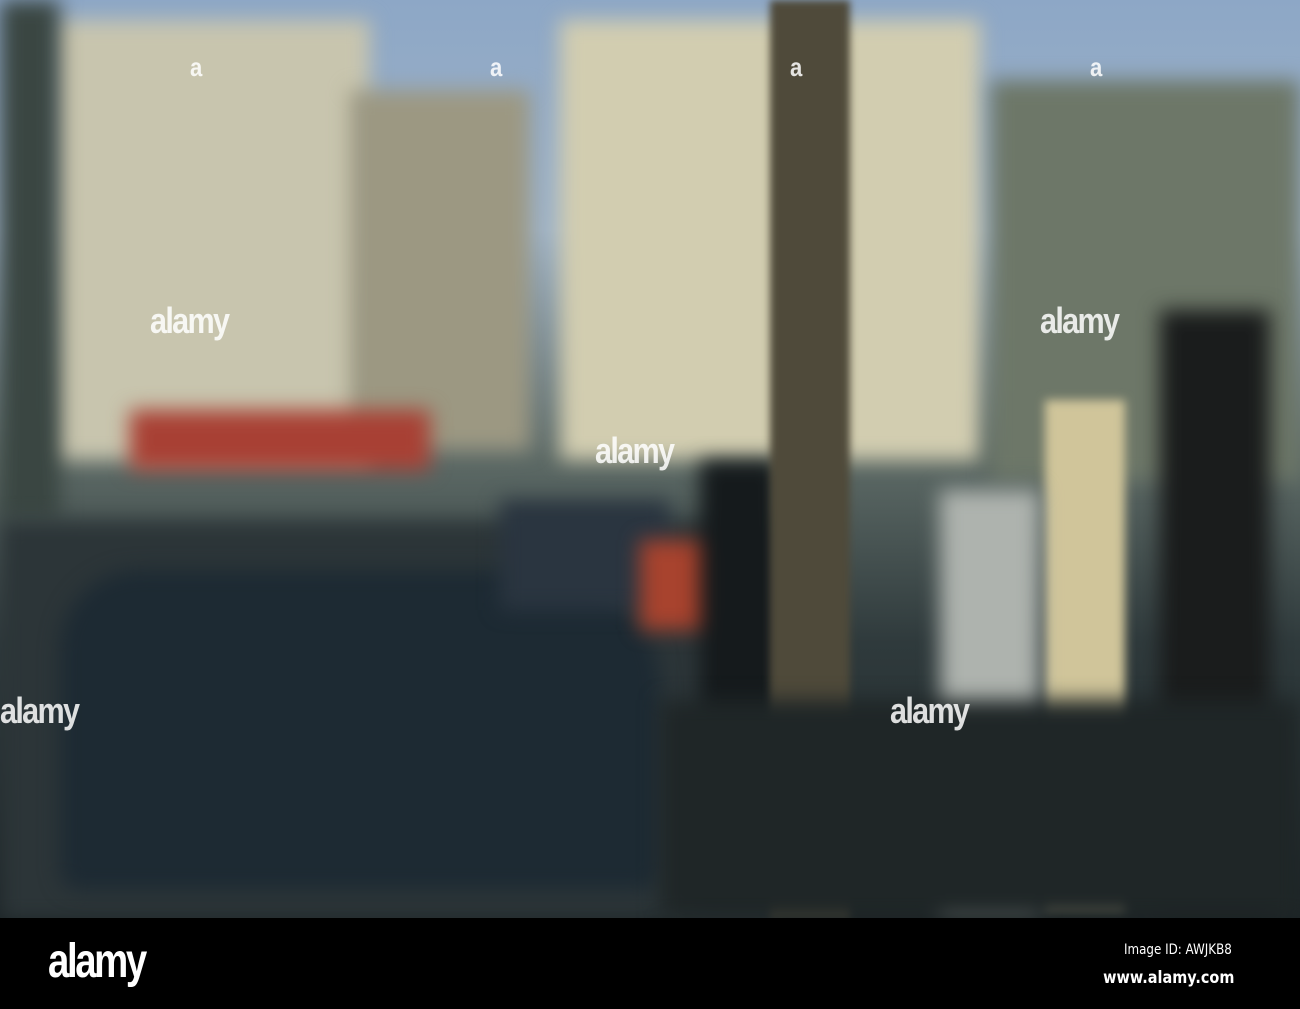 The width and height of the screenshot is (1300, 1009). Describe the element at coordinates (280, 440) in the screenshot. I see `shop-awnings` at that location.